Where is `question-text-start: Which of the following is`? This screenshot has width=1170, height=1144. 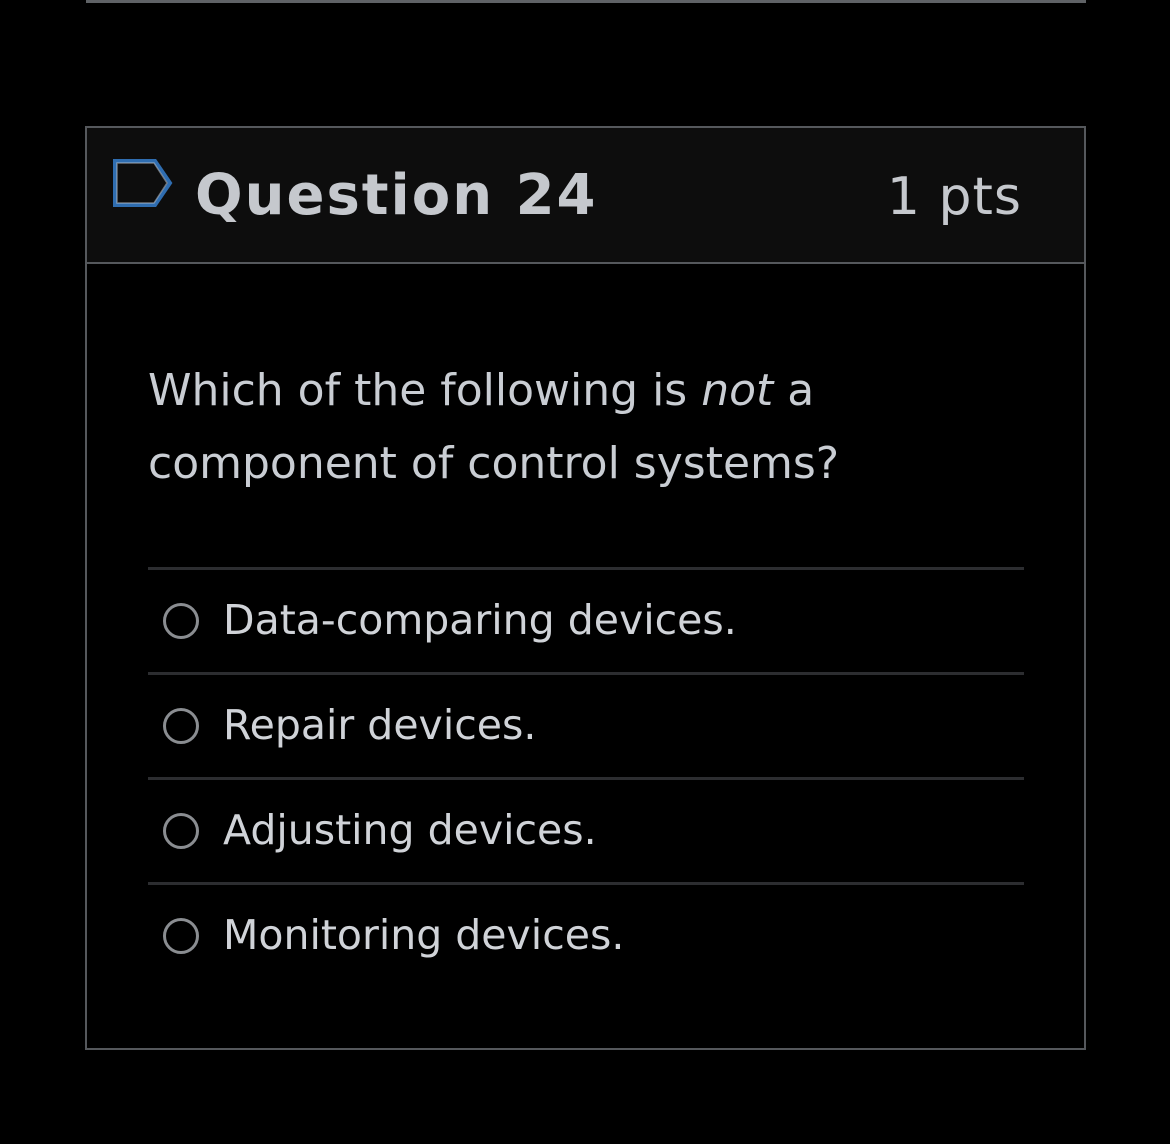 question-text-start: Which of the following is is located at coordinates (425, 390).